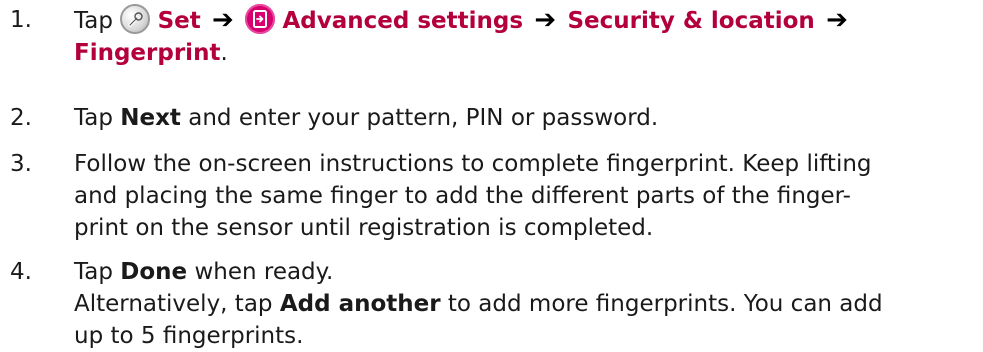  I want to click on alt-suffix-text: to add more fingerprints. You can add, so click(665, 304).